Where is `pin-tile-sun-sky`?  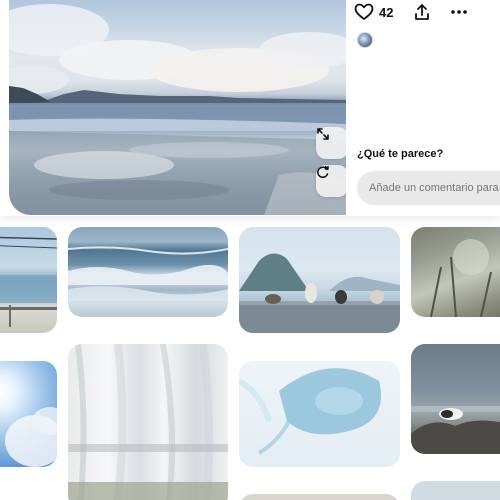 pin-tile-sun-sky is located at coordinates (28, 414).